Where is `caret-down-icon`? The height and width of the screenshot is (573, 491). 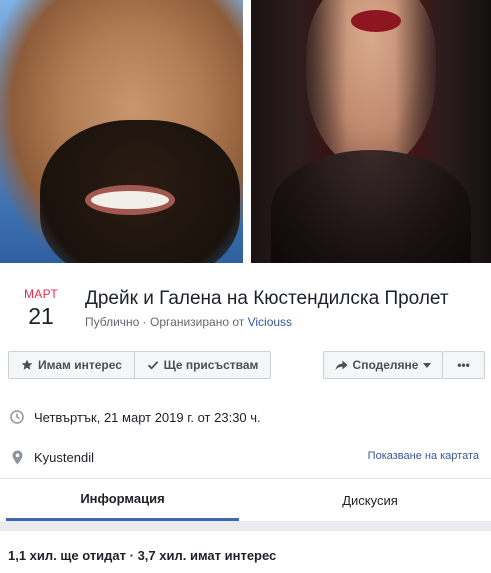 caret-down-icon is located at coordinates (427, 365).